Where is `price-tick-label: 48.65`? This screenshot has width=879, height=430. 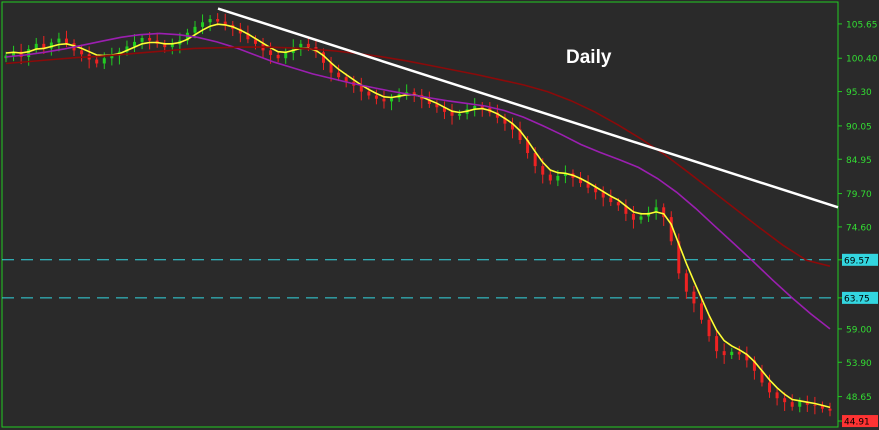
price-tick-label: 48.65 is located at coordinates (859, 398).